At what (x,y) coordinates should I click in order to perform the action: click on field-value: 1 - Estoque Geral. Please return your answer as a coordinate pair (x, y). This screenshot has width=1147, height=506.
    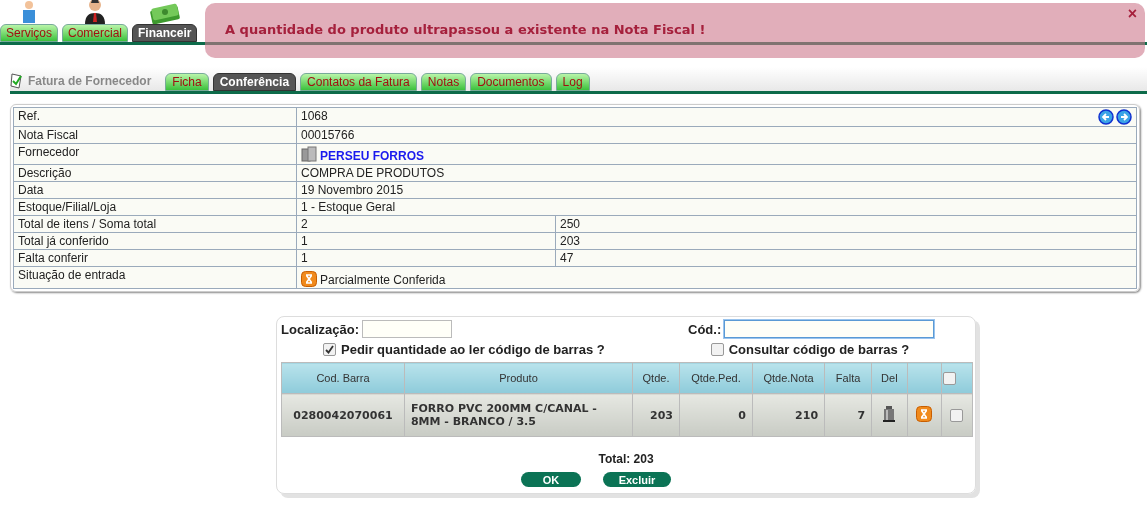
    Looking at the image, I should click on (716, 207).